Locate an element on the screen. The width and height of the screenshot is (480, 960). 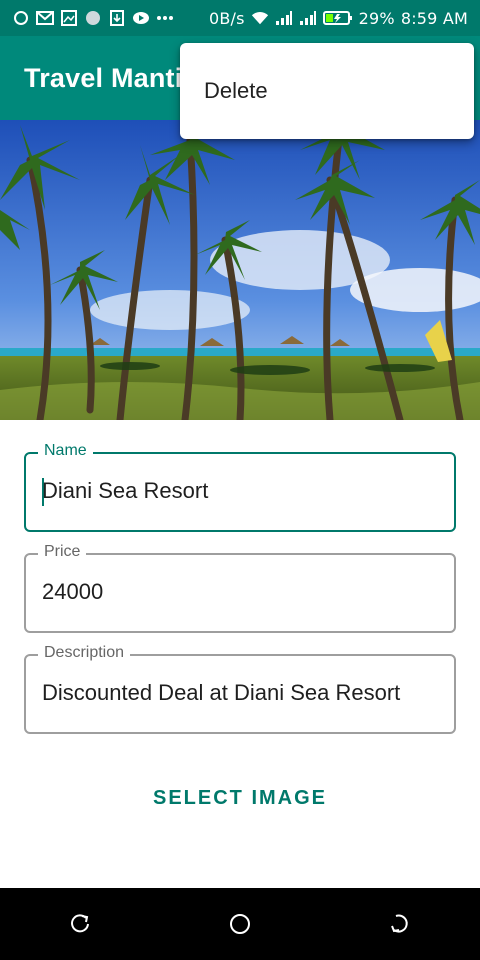
name-input: Diani Sea Resort is located at coordinates (125, 491).